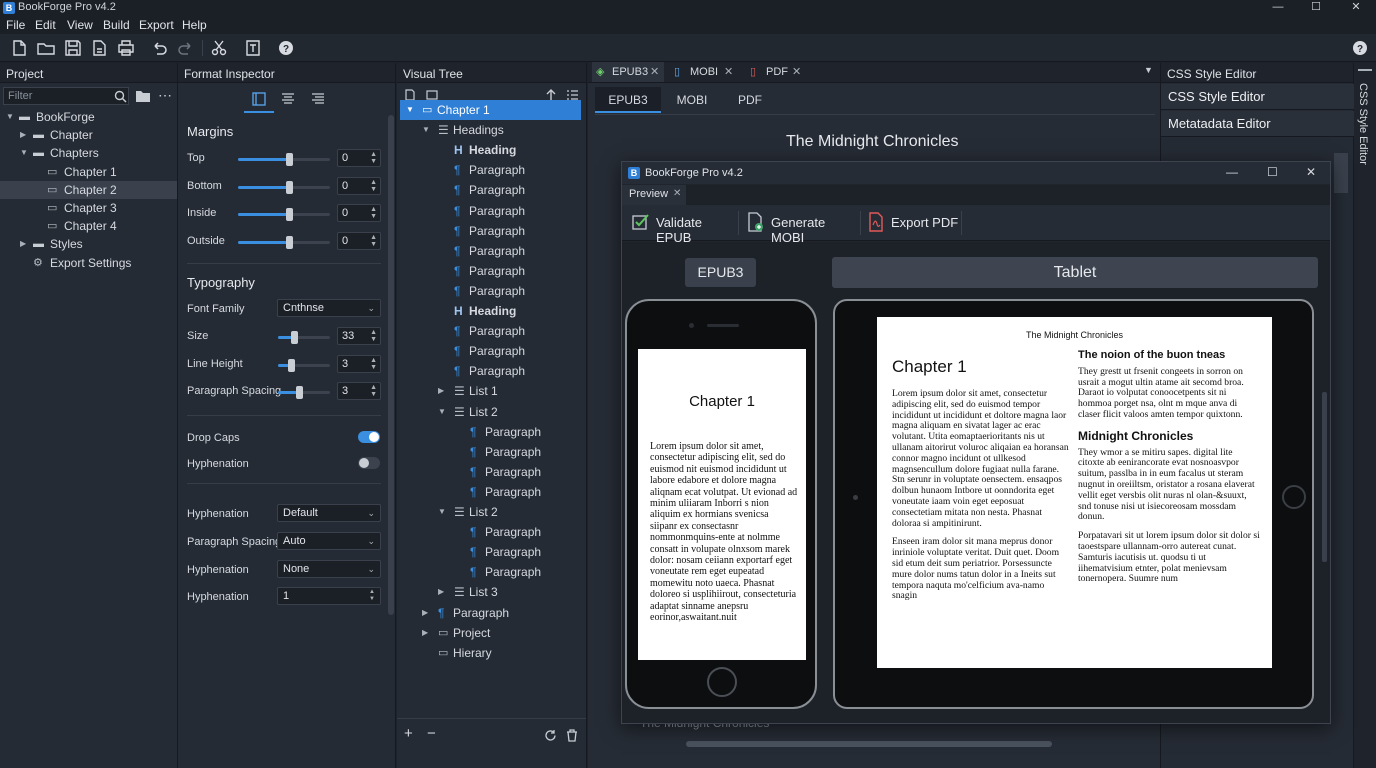 Image resolution: width=1376 pixels, height=768 pixels. I want to click on visual-tree-node: ▶ ▭ Project, so click(490, 633).